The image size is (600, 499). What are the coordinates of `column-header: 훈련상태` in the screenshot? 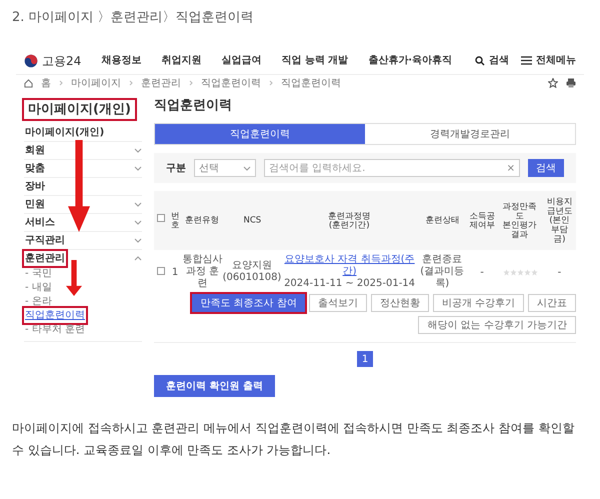 It's located at (442, 220).